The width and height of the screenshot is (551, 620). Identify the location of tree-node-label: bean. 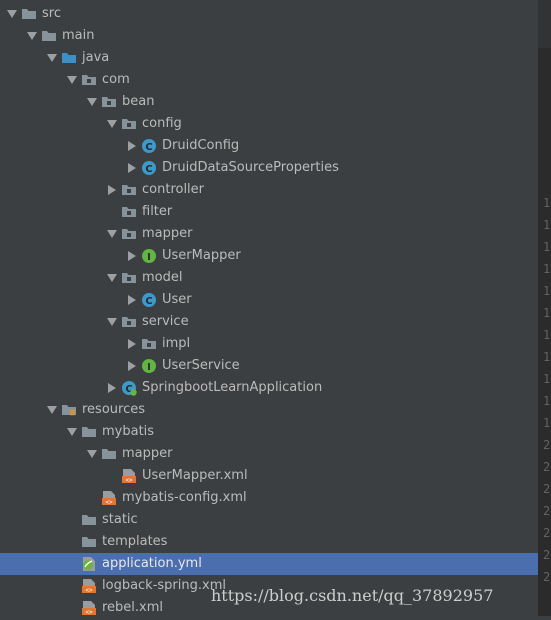
(138, 101).